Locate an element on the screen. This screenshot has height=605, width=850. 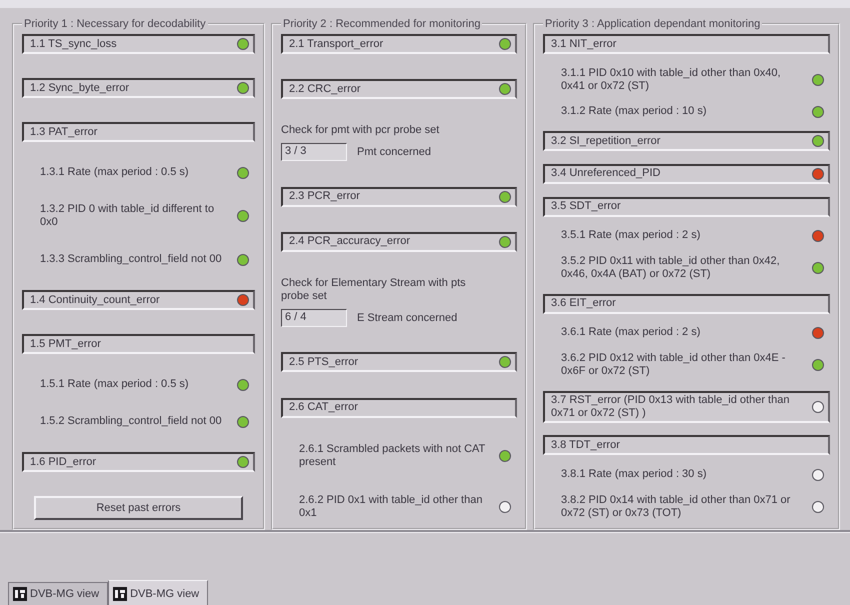
error-label: 3.4 Unreferenced_PID is located at coordinates (605, 173).